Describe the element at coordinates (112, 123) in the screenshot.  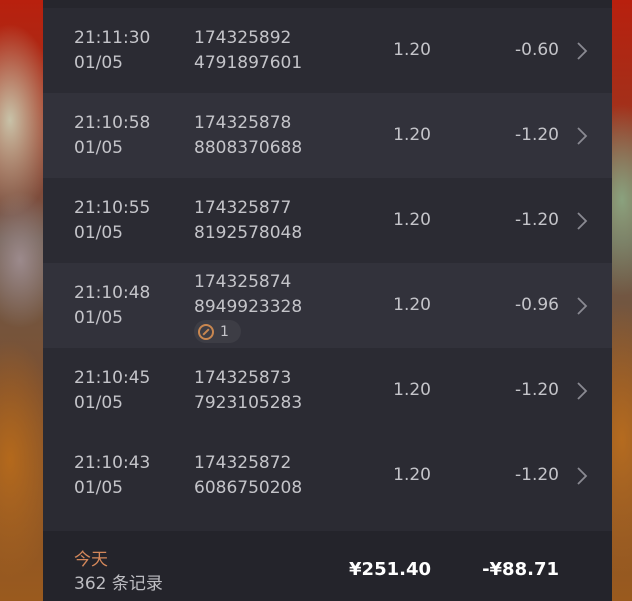
I see `time-value: 21:10:58` at that location.